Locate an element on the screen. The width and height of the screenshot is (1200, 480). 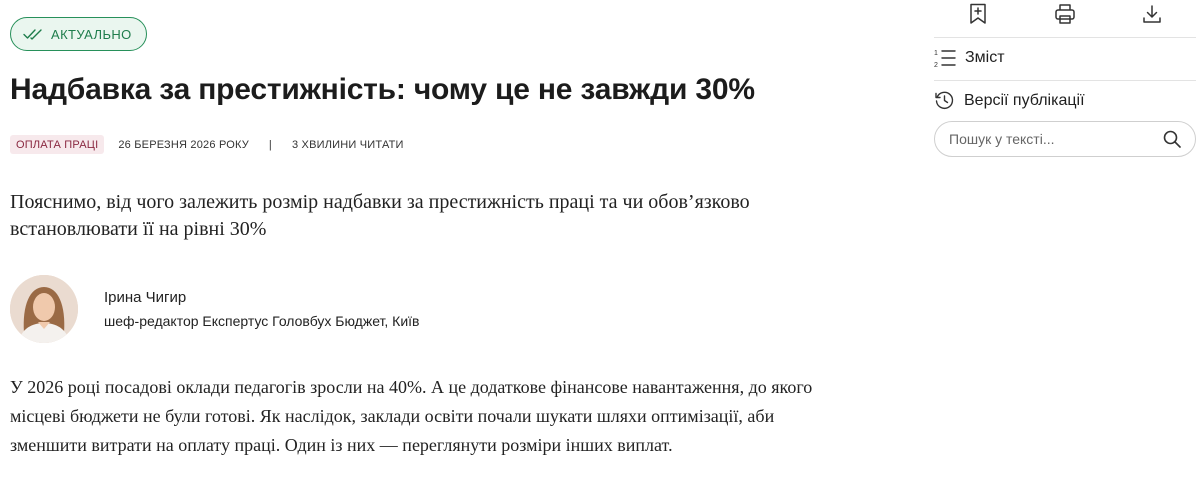
author-avatar is located at coordinates (44, 309).